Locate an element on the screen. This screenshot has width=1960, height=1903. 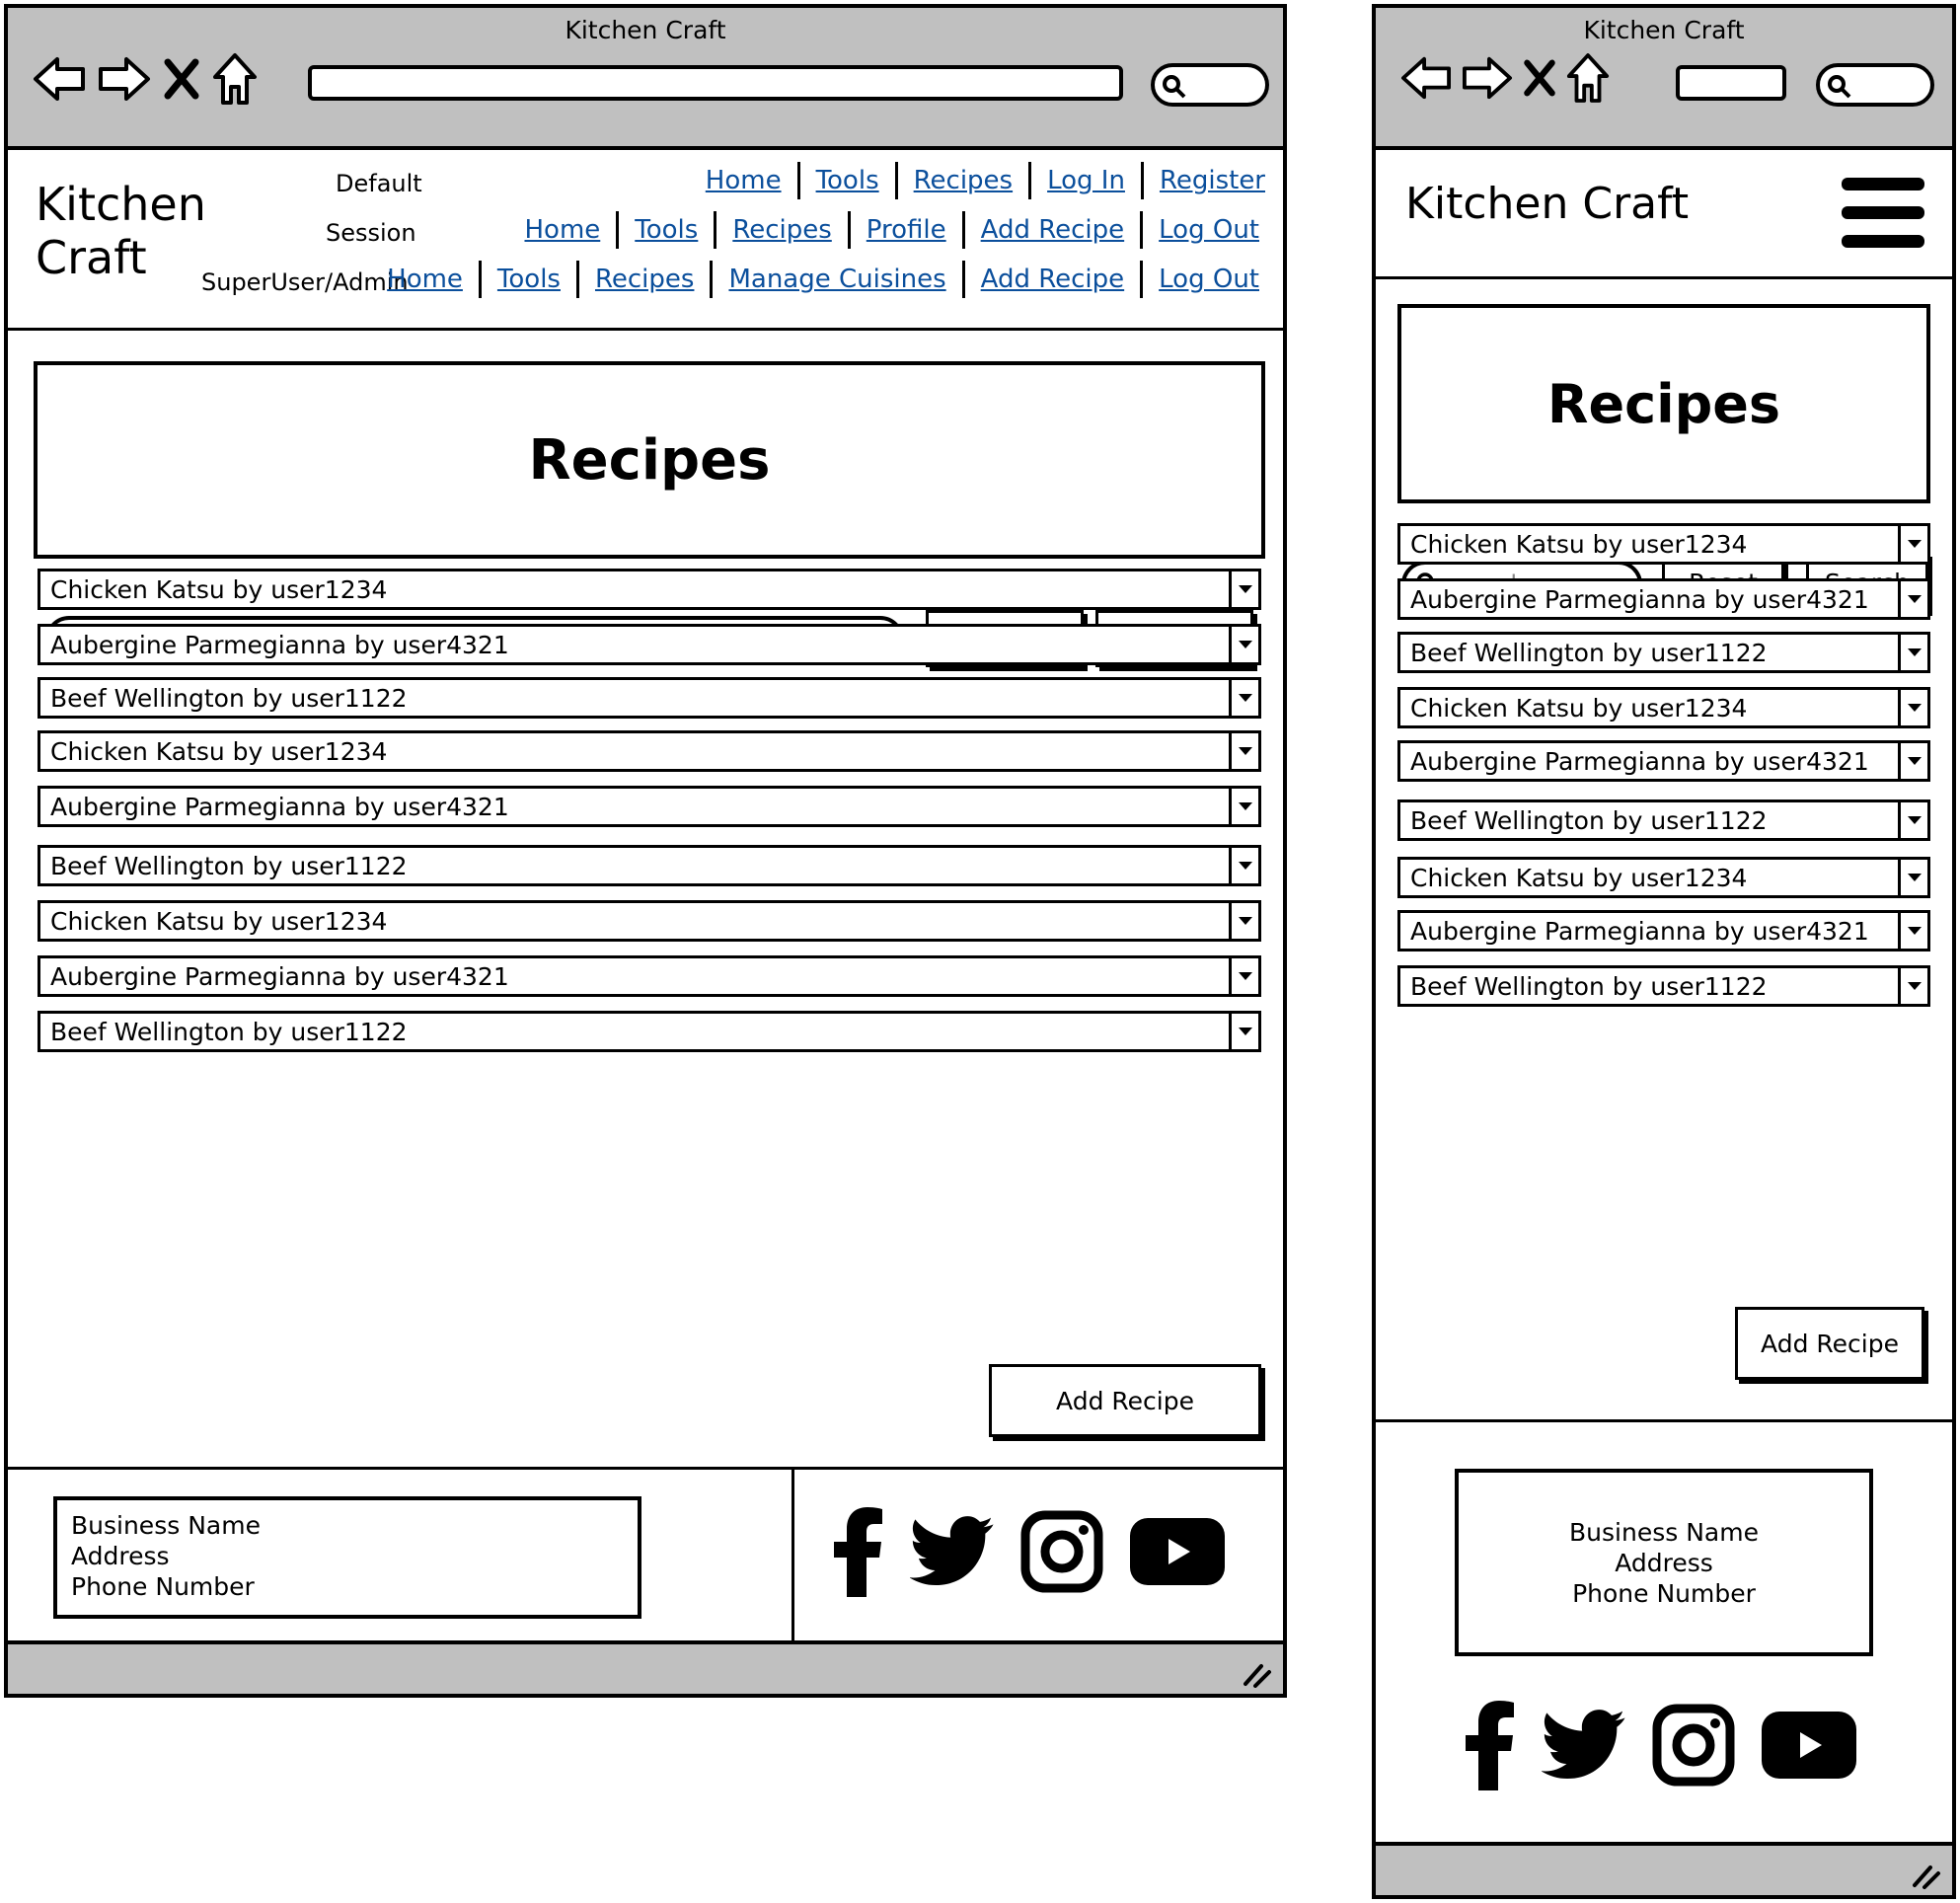
search-icon is located at coordinates (1840, 87).